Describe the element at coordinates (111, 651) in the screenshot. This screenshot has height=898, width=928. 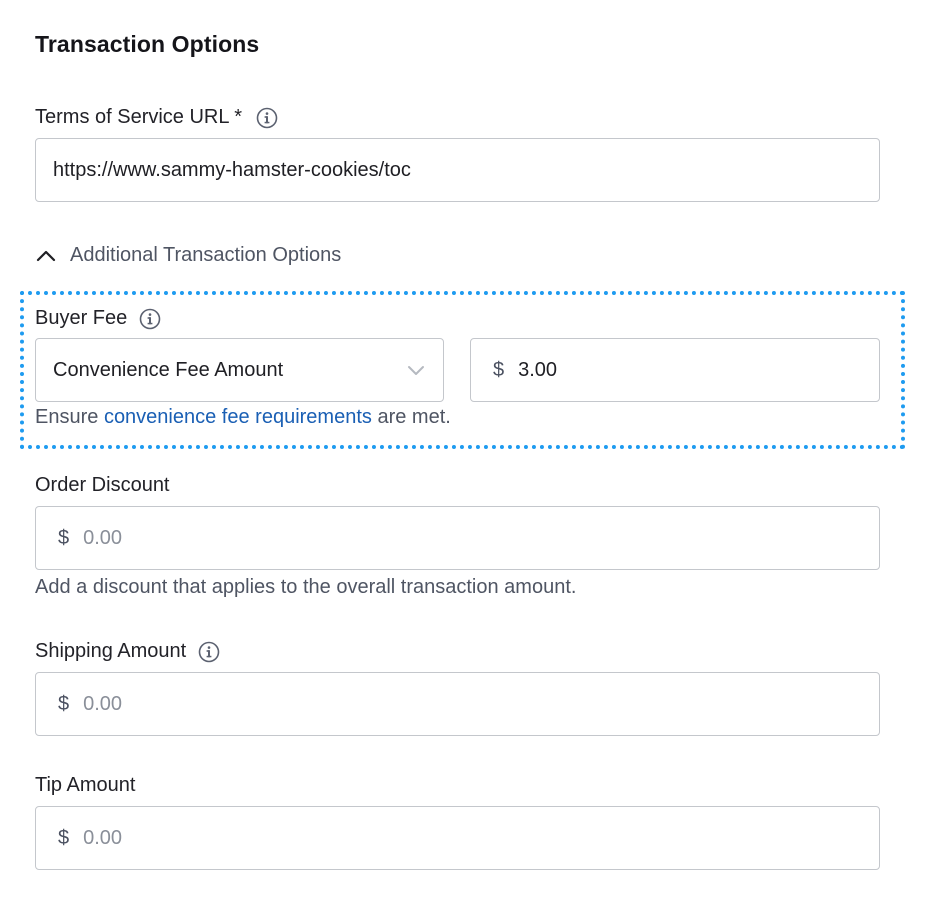
I see `shipping-amount-label: Shipping Amount` at that location.